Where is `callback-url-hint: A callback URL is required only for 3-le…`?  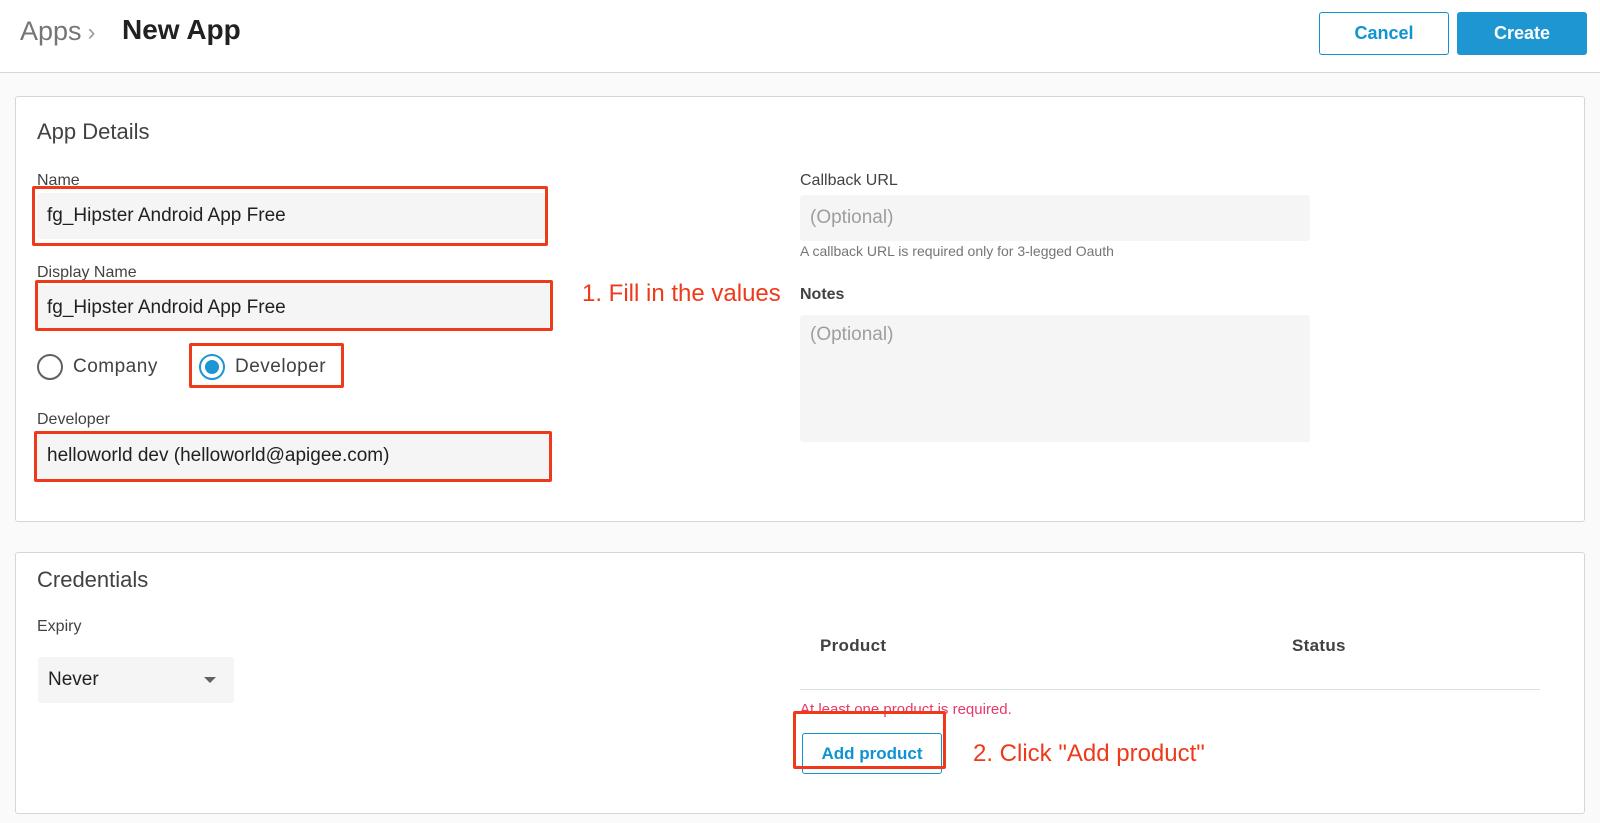 callback-url-hint: A callback URL is required only for 3-le… is located at coordinates (957, 251).